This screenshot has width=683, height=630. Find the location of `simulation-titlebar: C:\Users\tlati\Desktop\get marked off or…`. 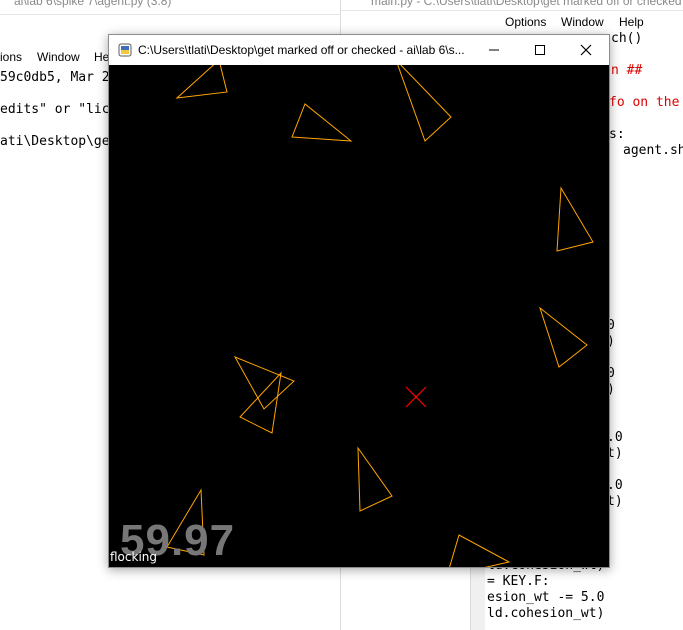

simulation-titlebar: C:\Users\tlati\Desktop\get marked off or… is located at coordinates (359, 50).